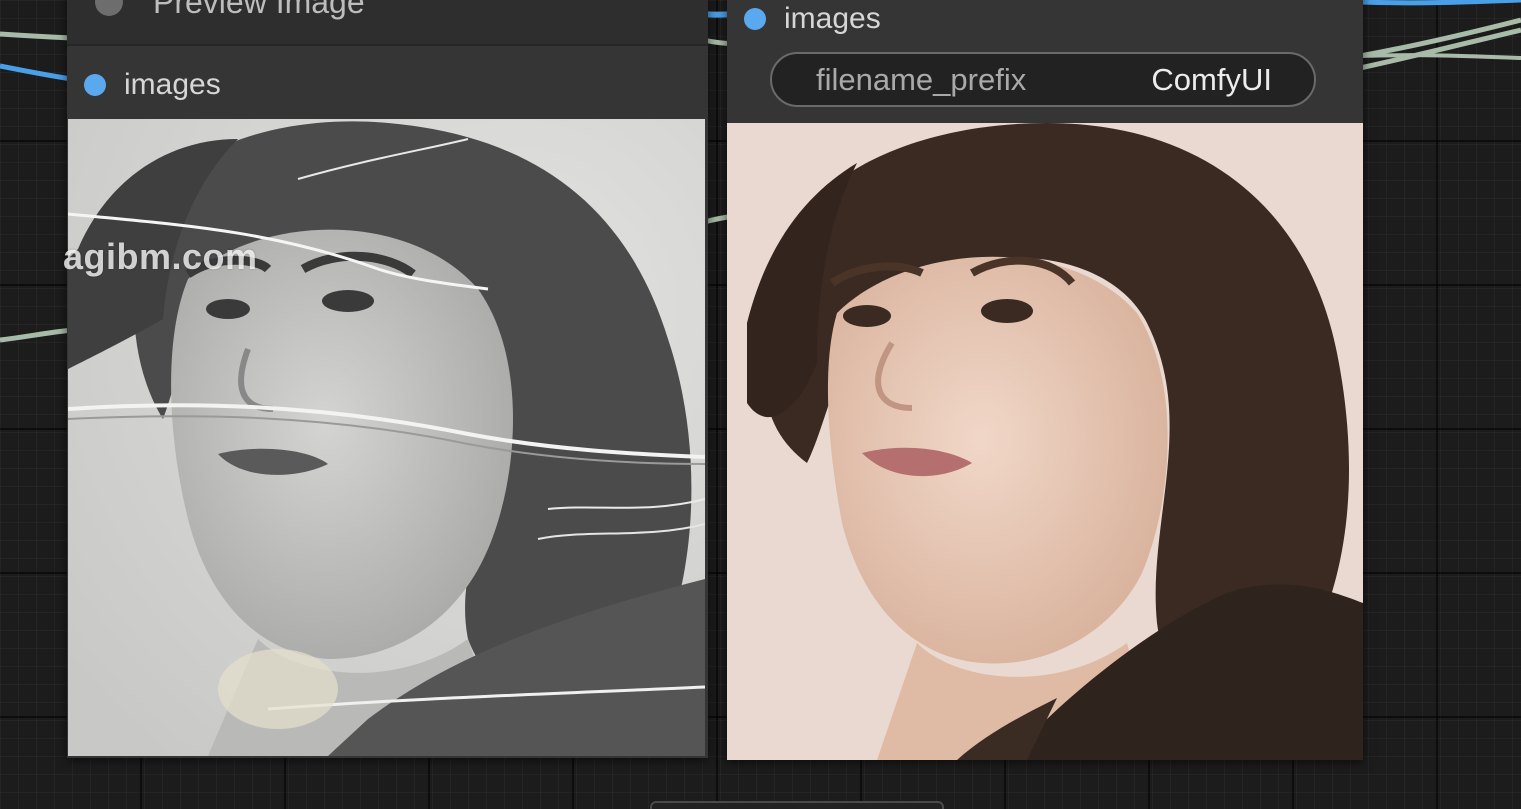  What do you see at coordinates (259, 10) in the screenshot?
I see `preview-node-title: Preview Image` at bounding box center [259, 10].